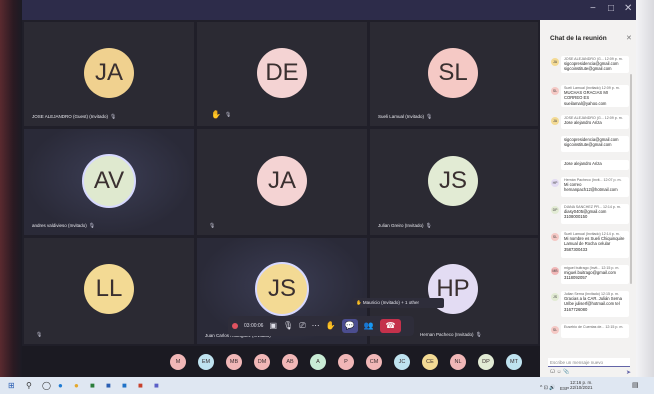 The height and width of the screenshot is (394, 654). What do you see at coordinates (60, 385) in the screenshot?
I see `edge-icon: ●` at bounding box center [60, 385].